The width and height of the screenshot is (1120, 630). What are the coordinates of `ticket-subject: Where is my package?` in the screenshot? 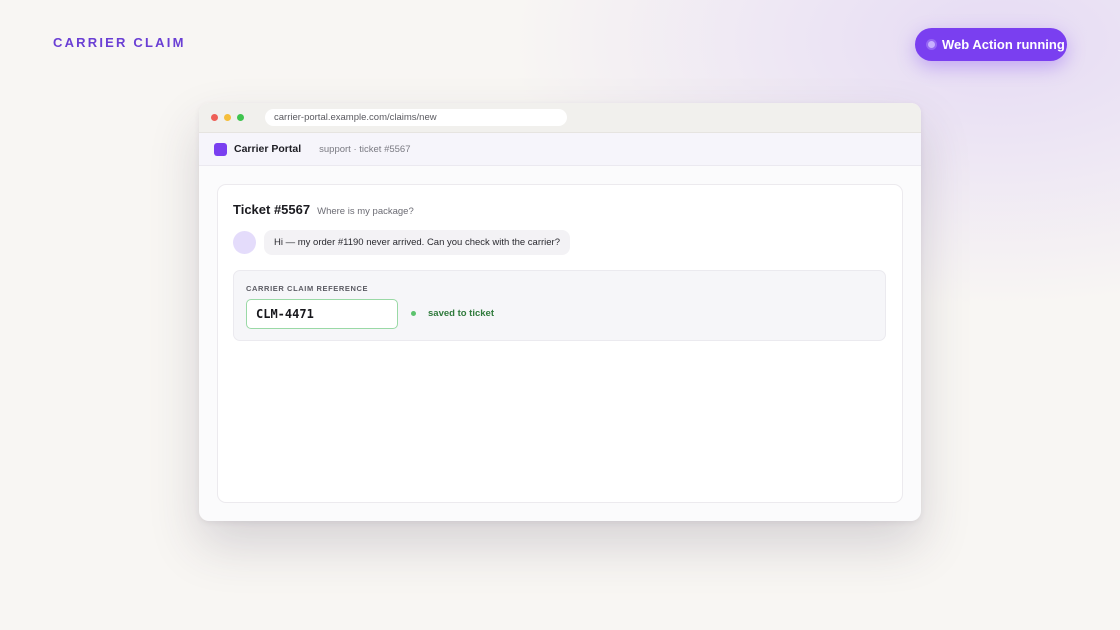 It's located at (365, 211).